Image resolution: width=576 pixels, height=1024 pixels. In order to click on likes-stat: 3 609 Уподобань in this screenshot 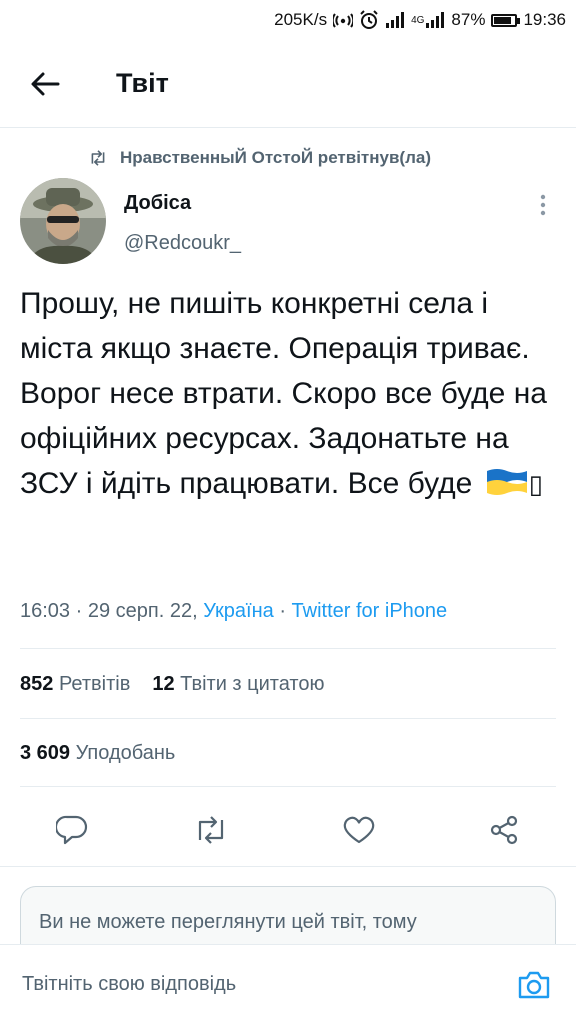, I will do `click(97, 753)`.